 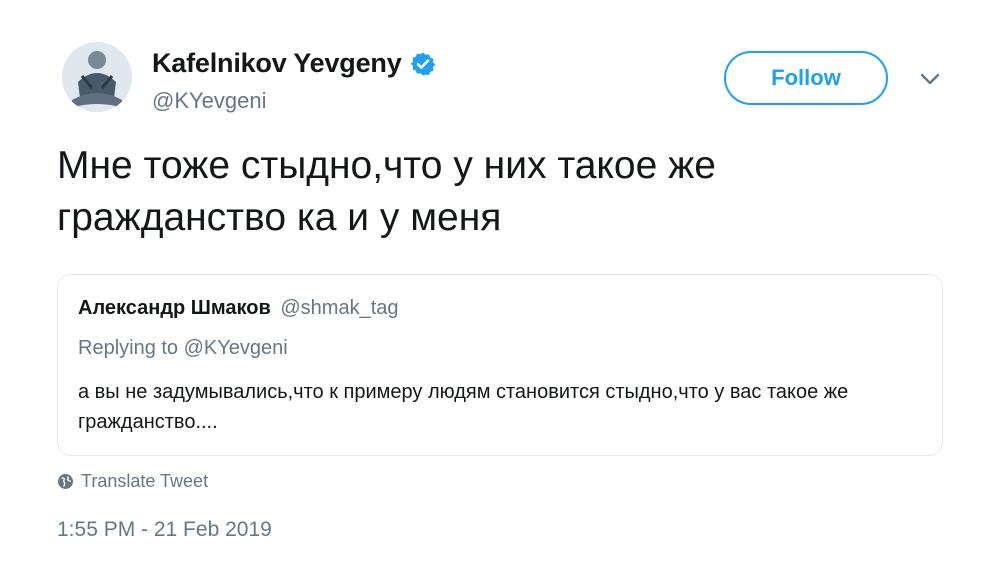 I want to click on verified-badge-icon, so click(x=423, y=64).